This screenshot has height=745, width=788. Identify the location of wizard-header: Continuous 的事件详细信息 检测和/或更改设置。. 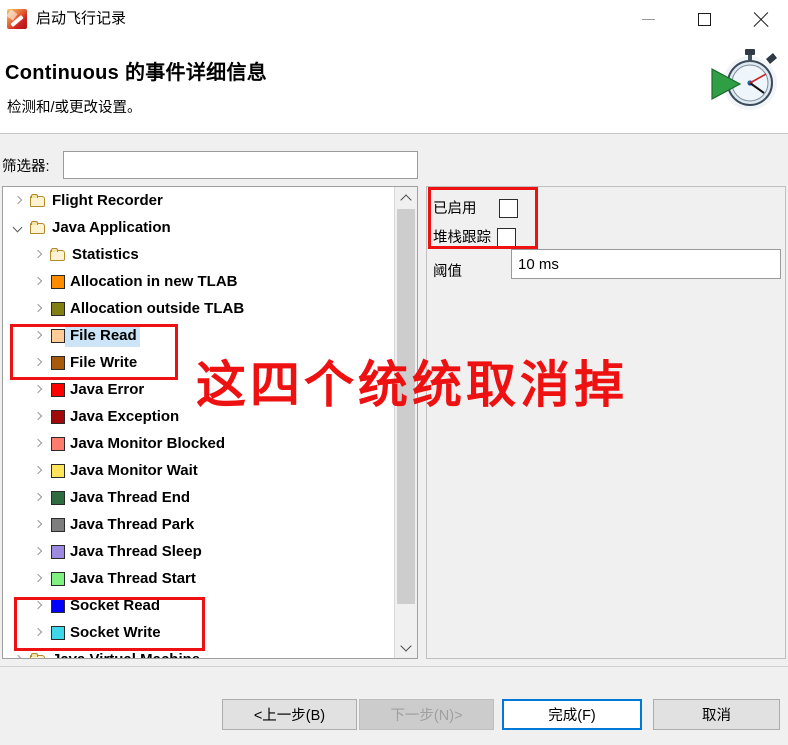
(394, 86).